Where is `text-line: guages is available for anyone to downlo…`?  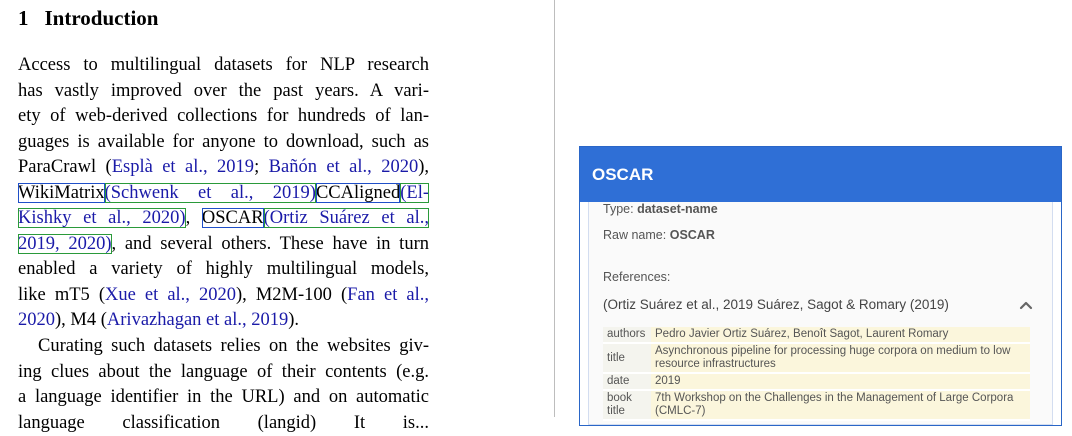 text-line: guages is available for anyone to downlo… is located at coordinates (223, 143).